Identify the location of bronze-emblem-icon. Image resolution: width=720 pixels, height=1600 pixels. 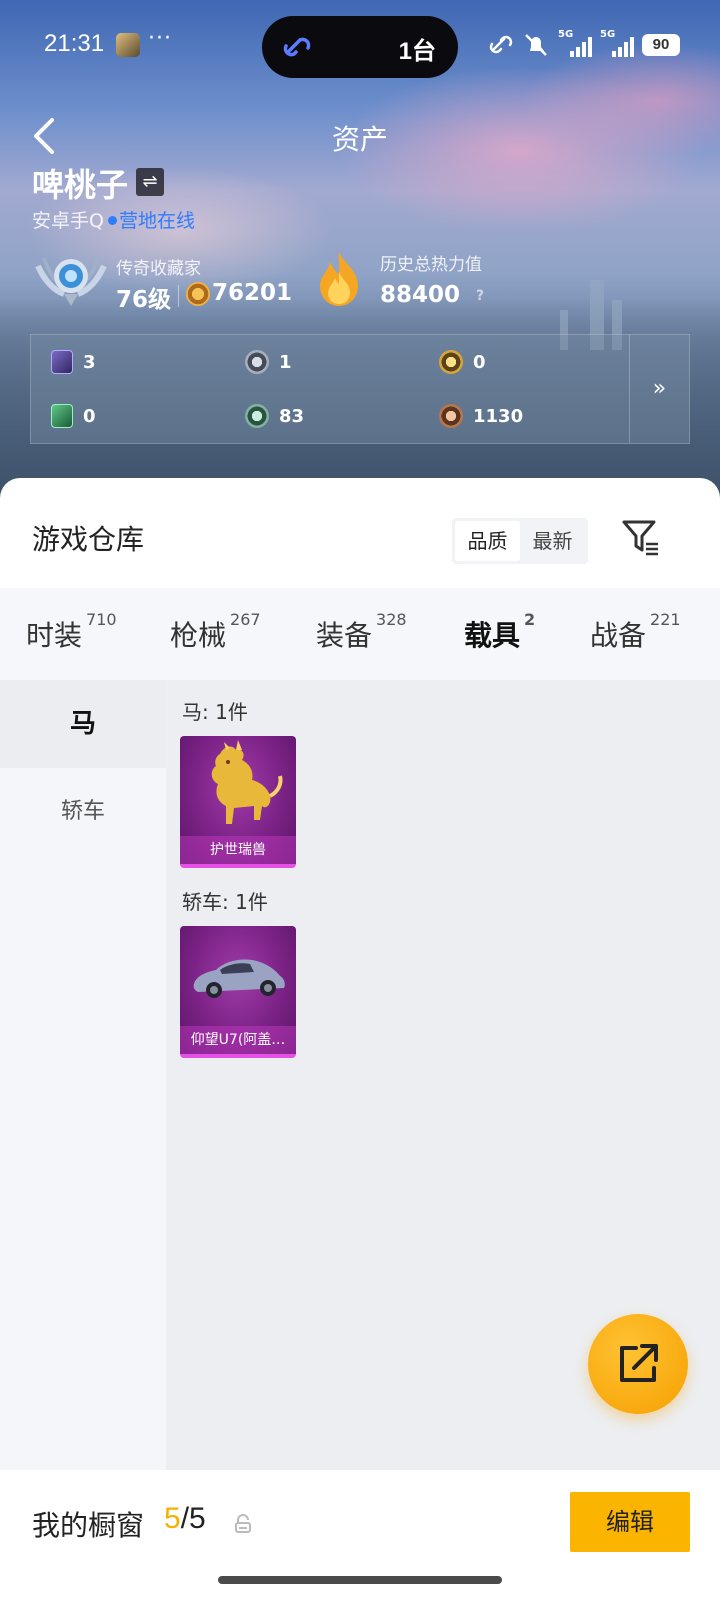
(451, 416).